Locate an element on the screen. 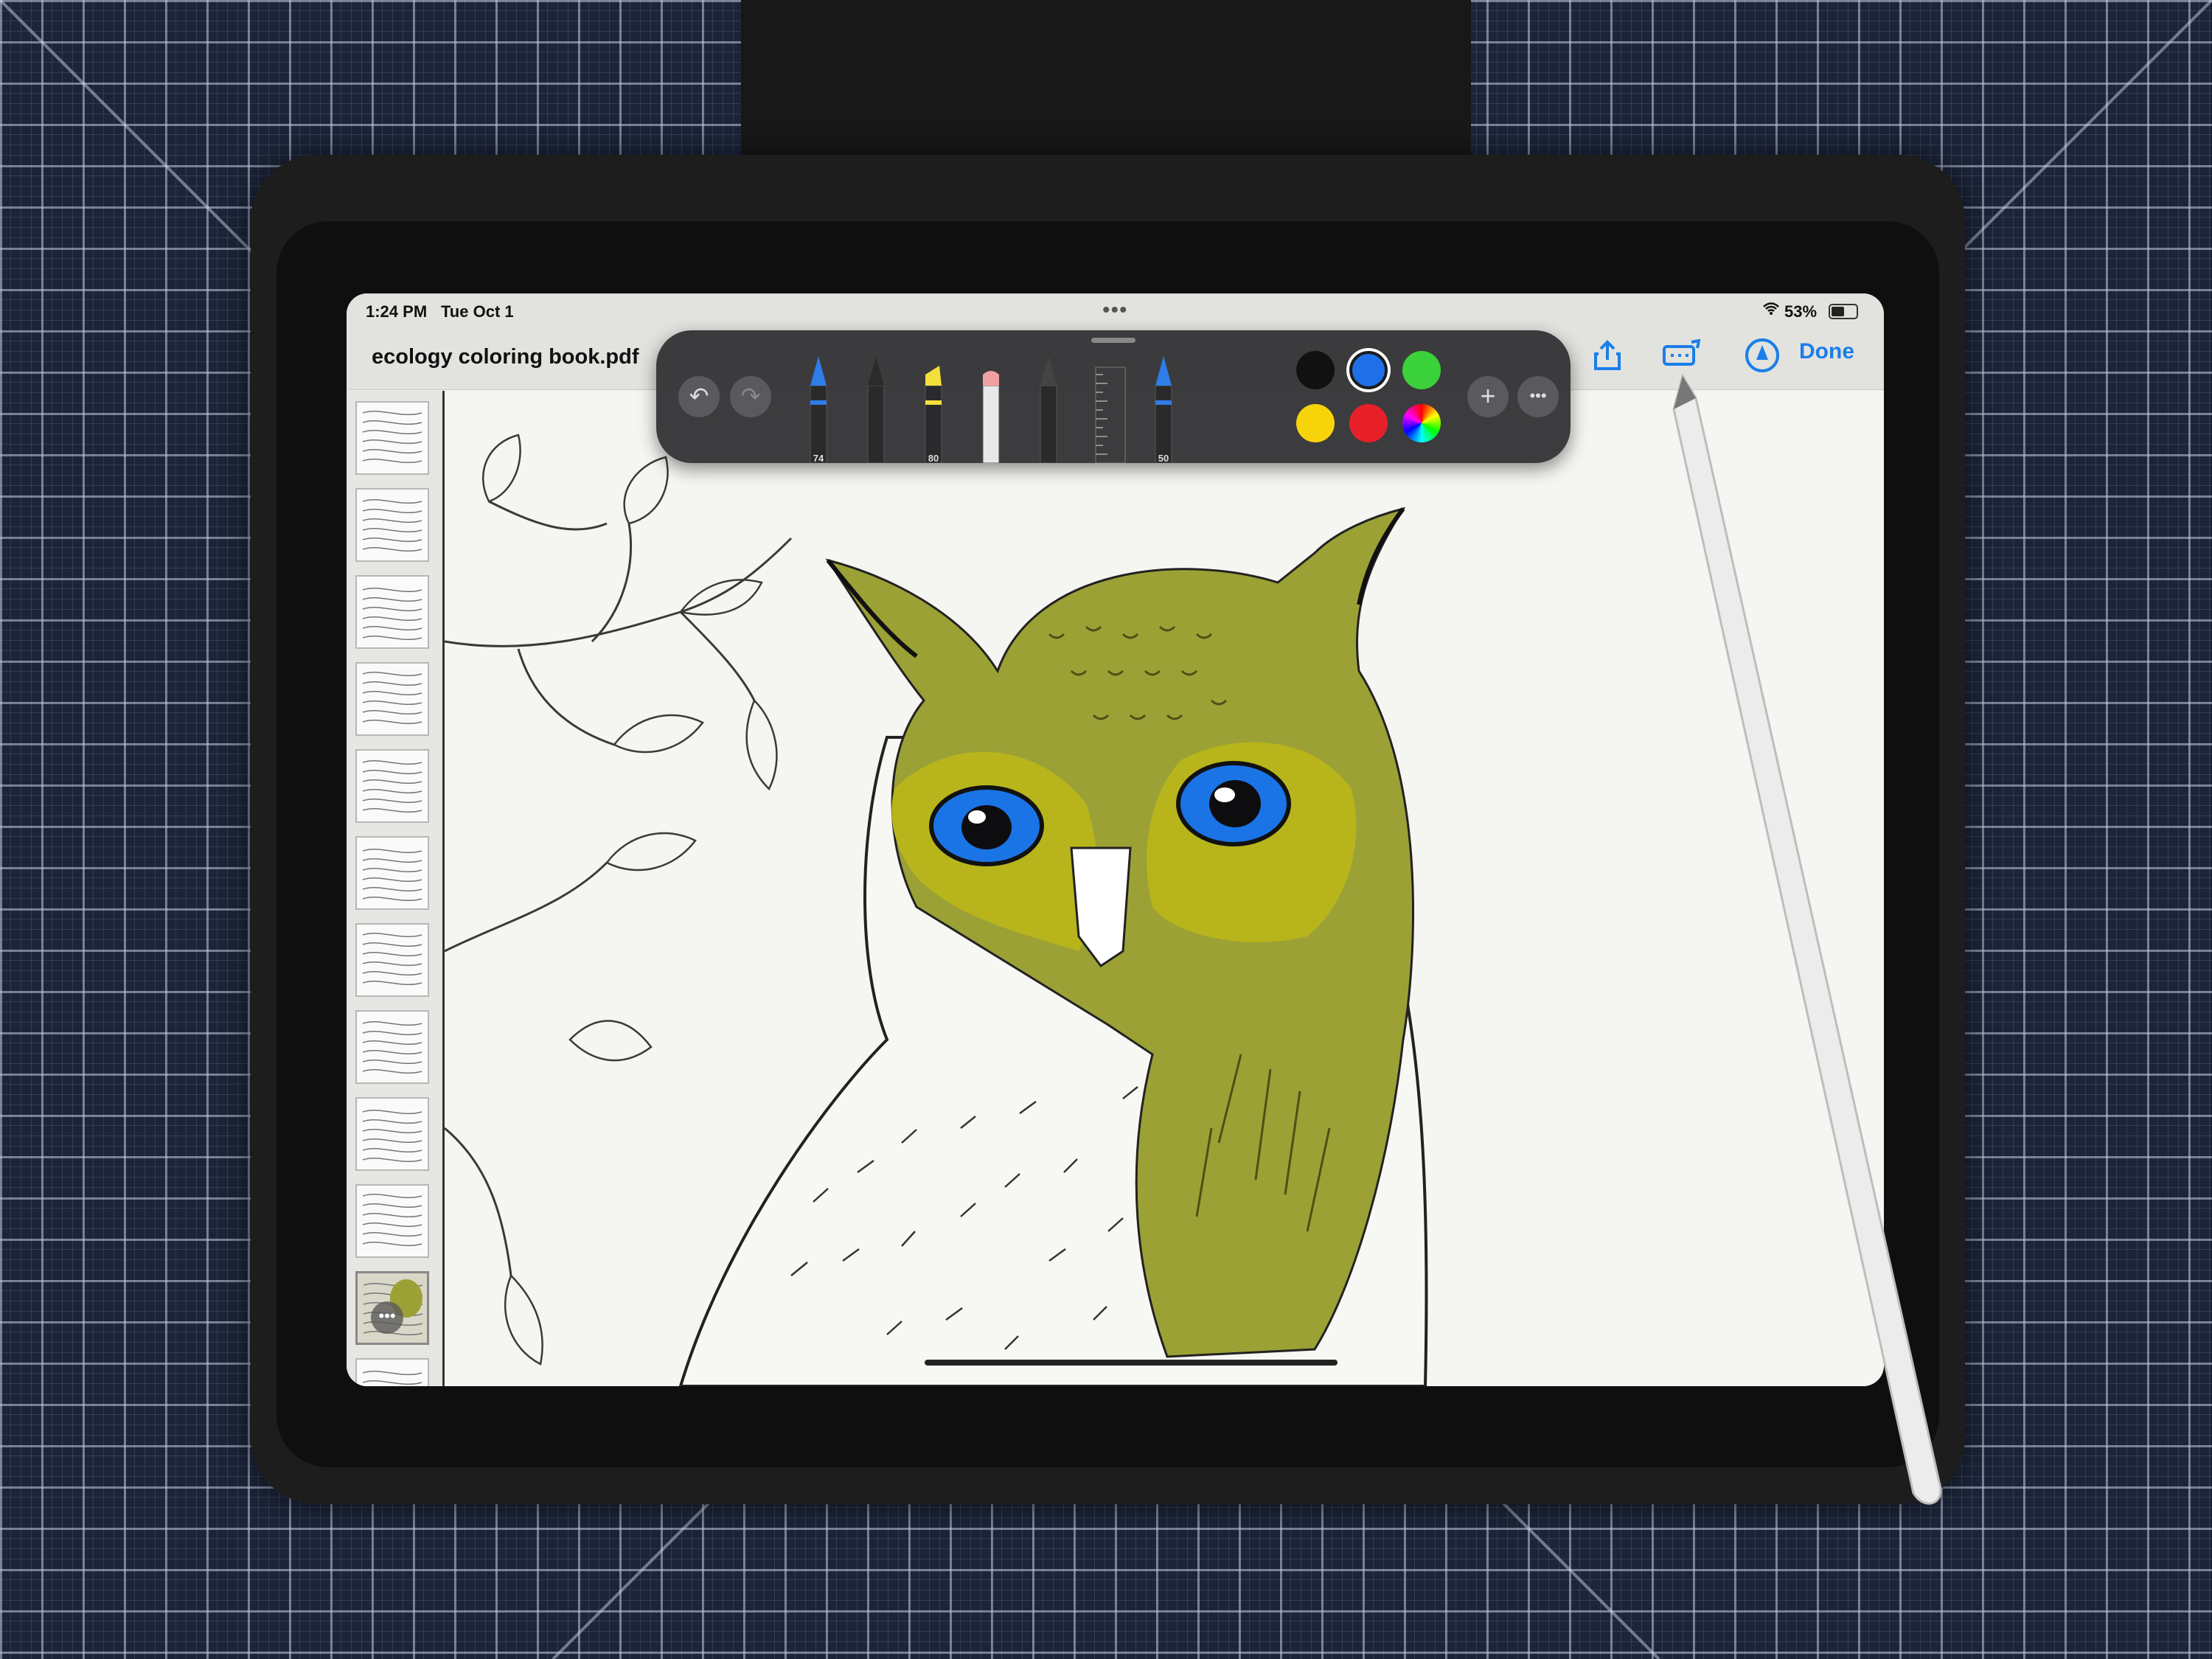  battery-percentage: 53% is located at coordinates (1801, 311).